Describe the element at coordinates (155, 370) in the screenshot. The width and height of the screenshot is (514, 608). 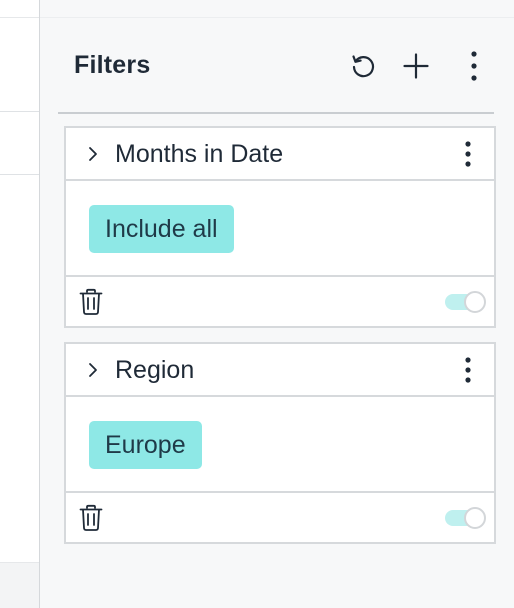
I see `filter-title: Region` at that location.